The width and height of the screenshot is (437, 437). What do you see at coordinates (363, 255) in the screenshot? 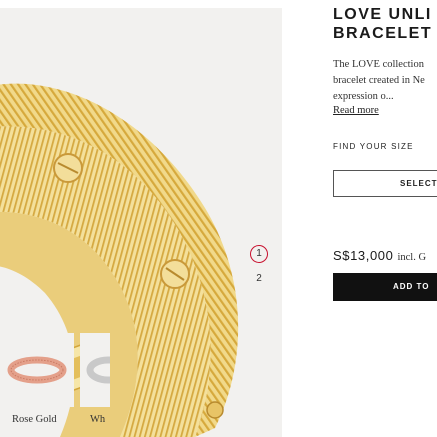
I see `price-value: S$13,000` at bounding box center [363, 255].